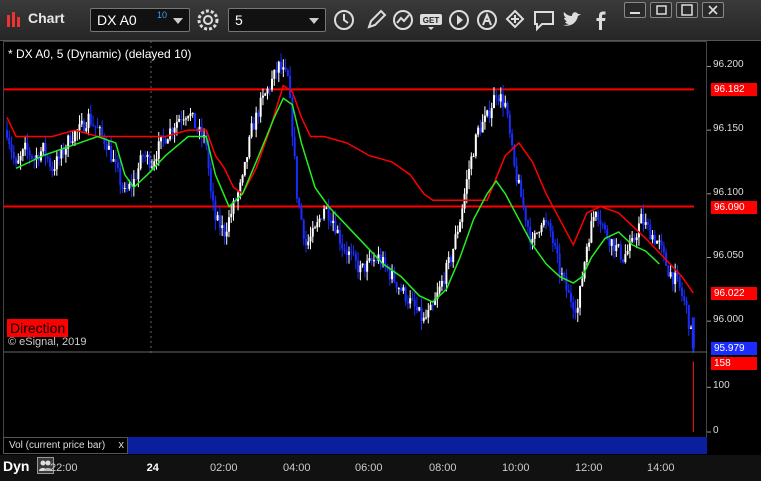 The height and width of the screenshot is (481, 761). I want to click on link-icon, so click(515, 20).